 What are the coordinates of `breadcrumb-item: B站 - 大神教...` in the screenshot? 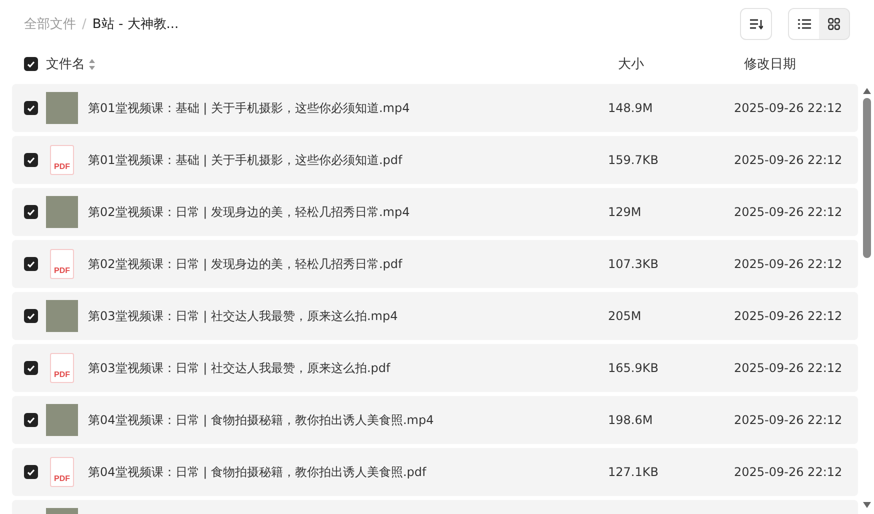 It's located at (135, 24).